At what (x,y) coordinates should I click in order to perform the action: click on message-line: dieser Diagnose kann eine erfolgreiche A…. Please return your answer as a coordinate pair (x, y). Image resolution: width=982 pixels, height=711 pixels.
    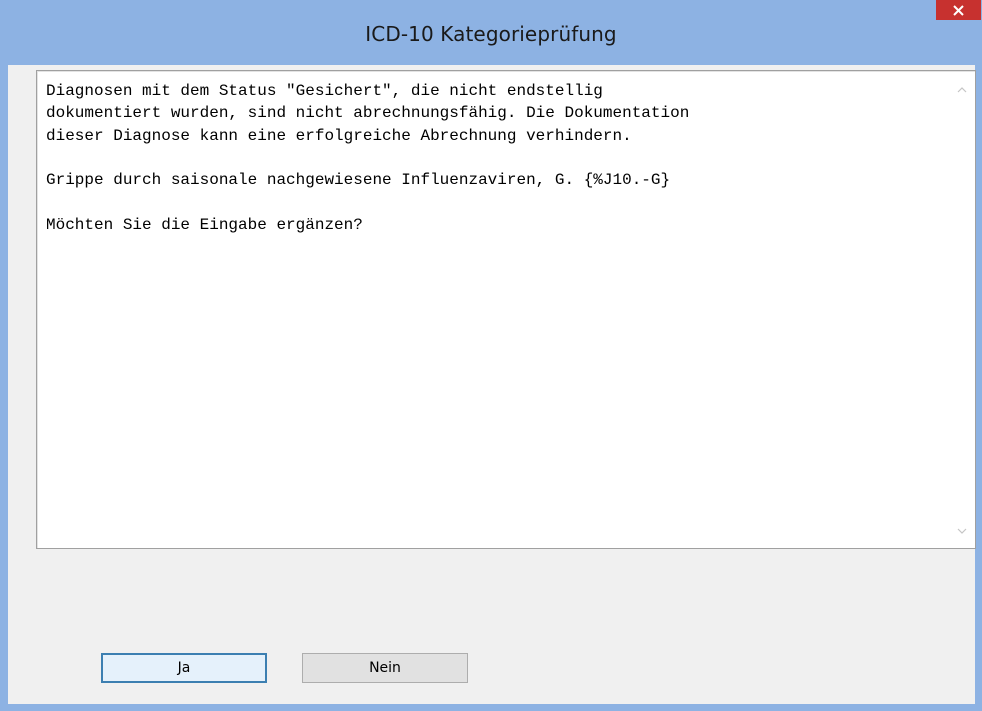
    Looking at the image, I should click on (339, 135).